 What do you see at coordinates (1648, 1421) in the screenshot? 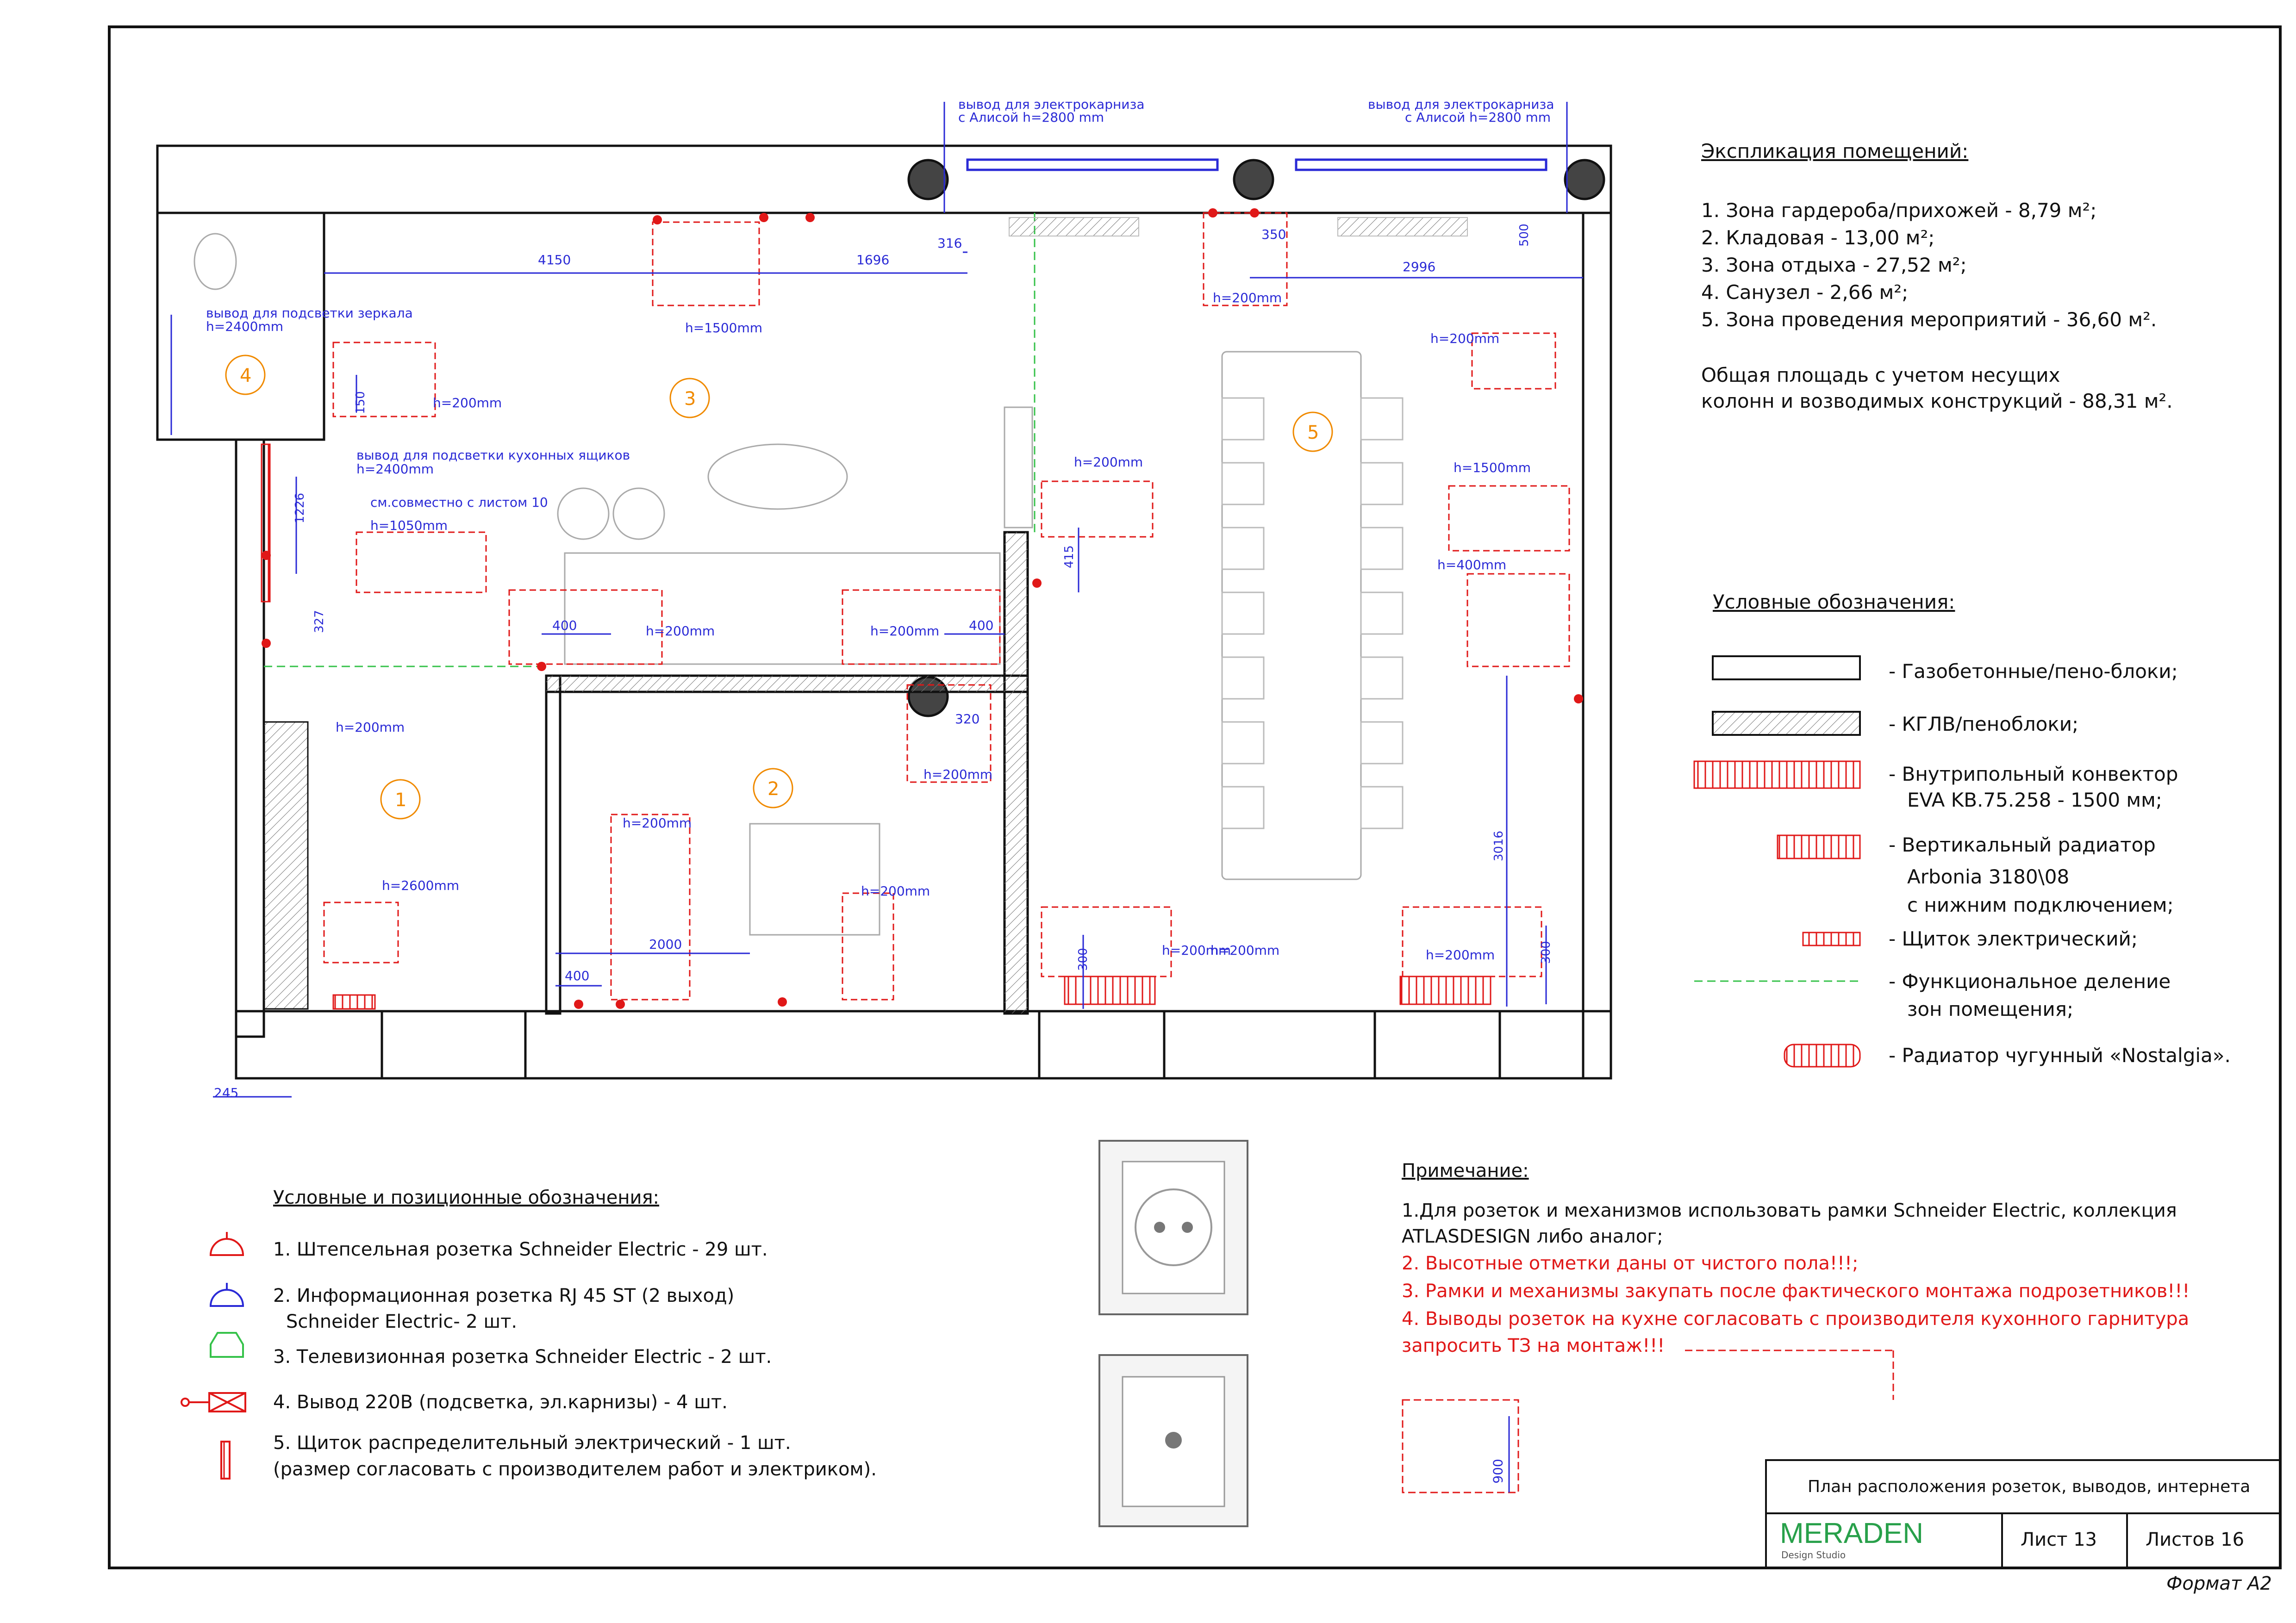
I see `note-detail` at bounding box center [1648, 1421].